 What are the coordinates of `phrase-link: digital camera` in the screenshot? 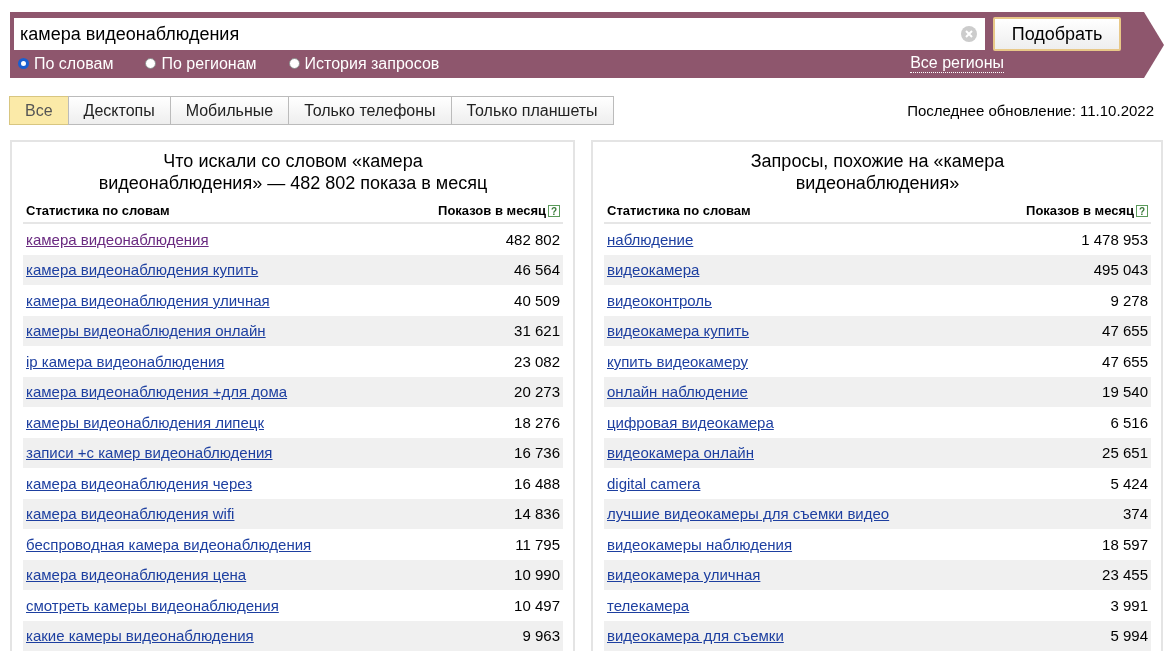 It's located at (654, 483).